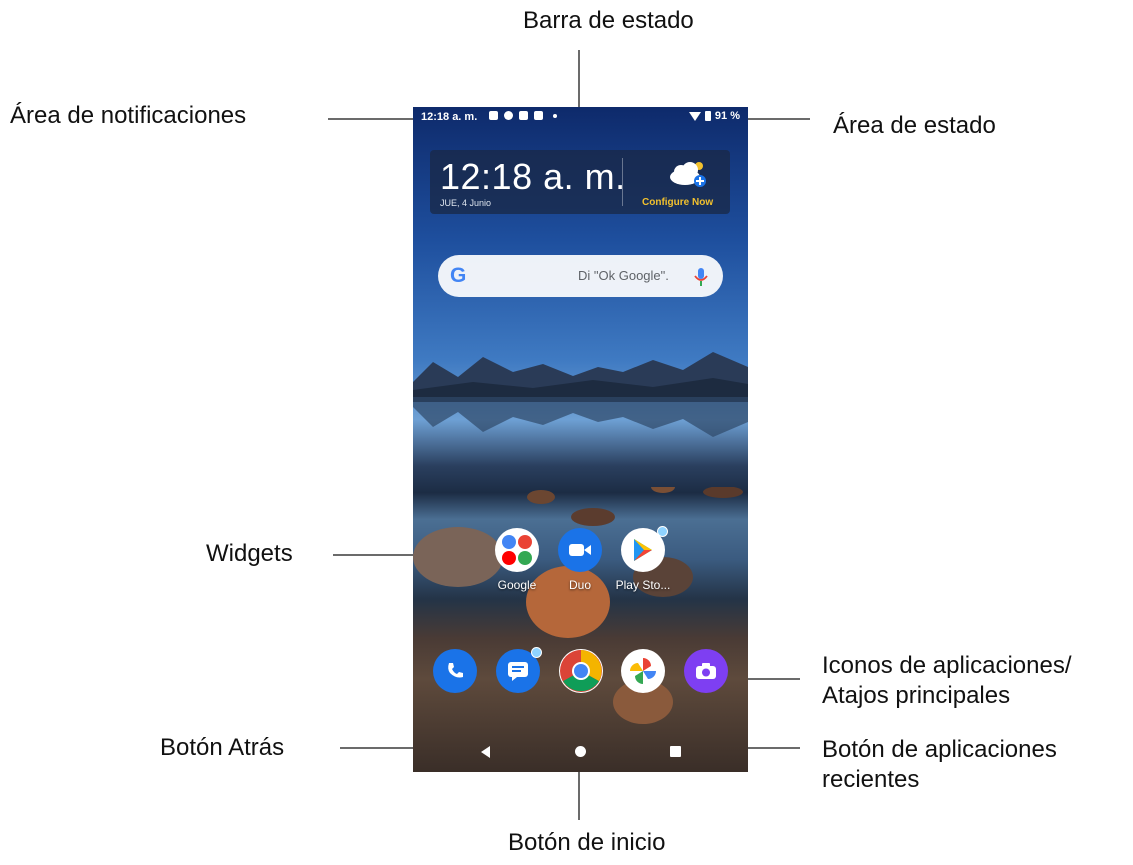  What do you see at coordinates (947, 665) in the screenshot?
I see `callout-app-icons-line1: Iconos de aplicaciones/` at bounding box center [947, 665].